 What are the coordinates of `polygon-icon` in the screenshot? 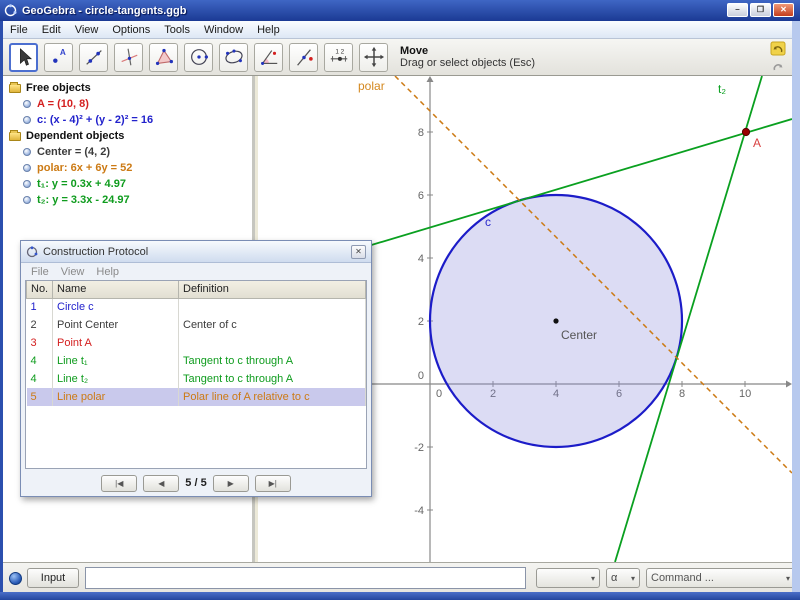 It's located at (164, 57).